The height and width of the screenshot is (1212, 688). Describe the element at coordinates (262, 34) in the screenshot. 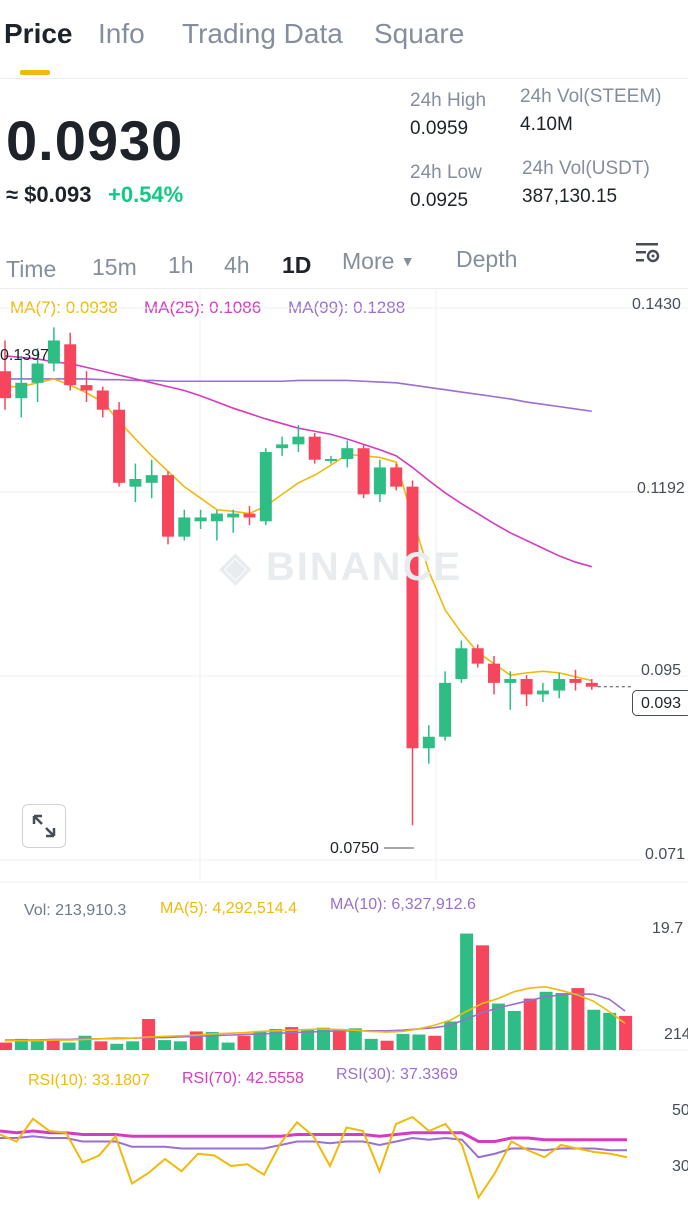

I see `tab-trading-data: Trading Data` at that location.